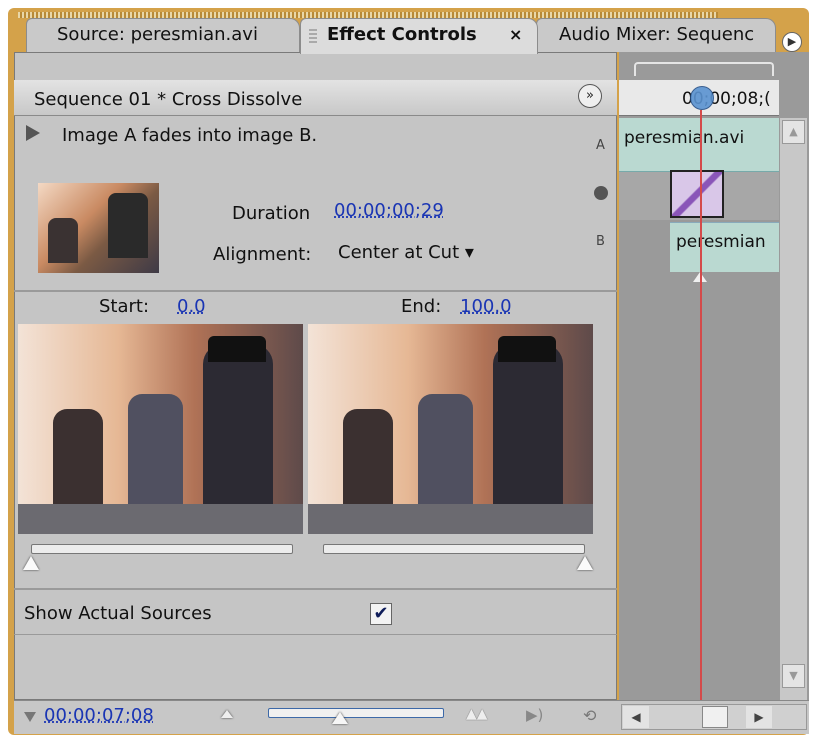 This screenshot has height=742, width=817. What do you see at coordinates (271, 213) in the screenshot?
I see `duration-label: Duration` at bounding box center [271, 213].